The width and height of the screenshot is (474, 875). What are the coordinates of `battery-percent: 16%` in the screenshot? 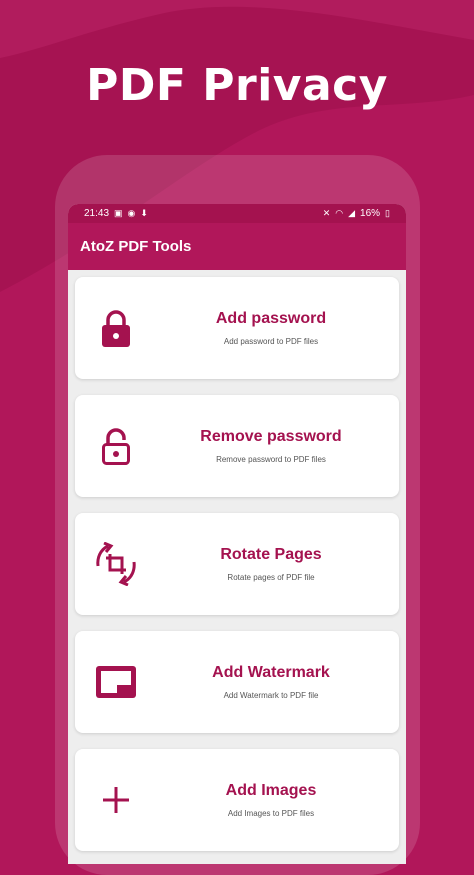 It's located at (370, 213).